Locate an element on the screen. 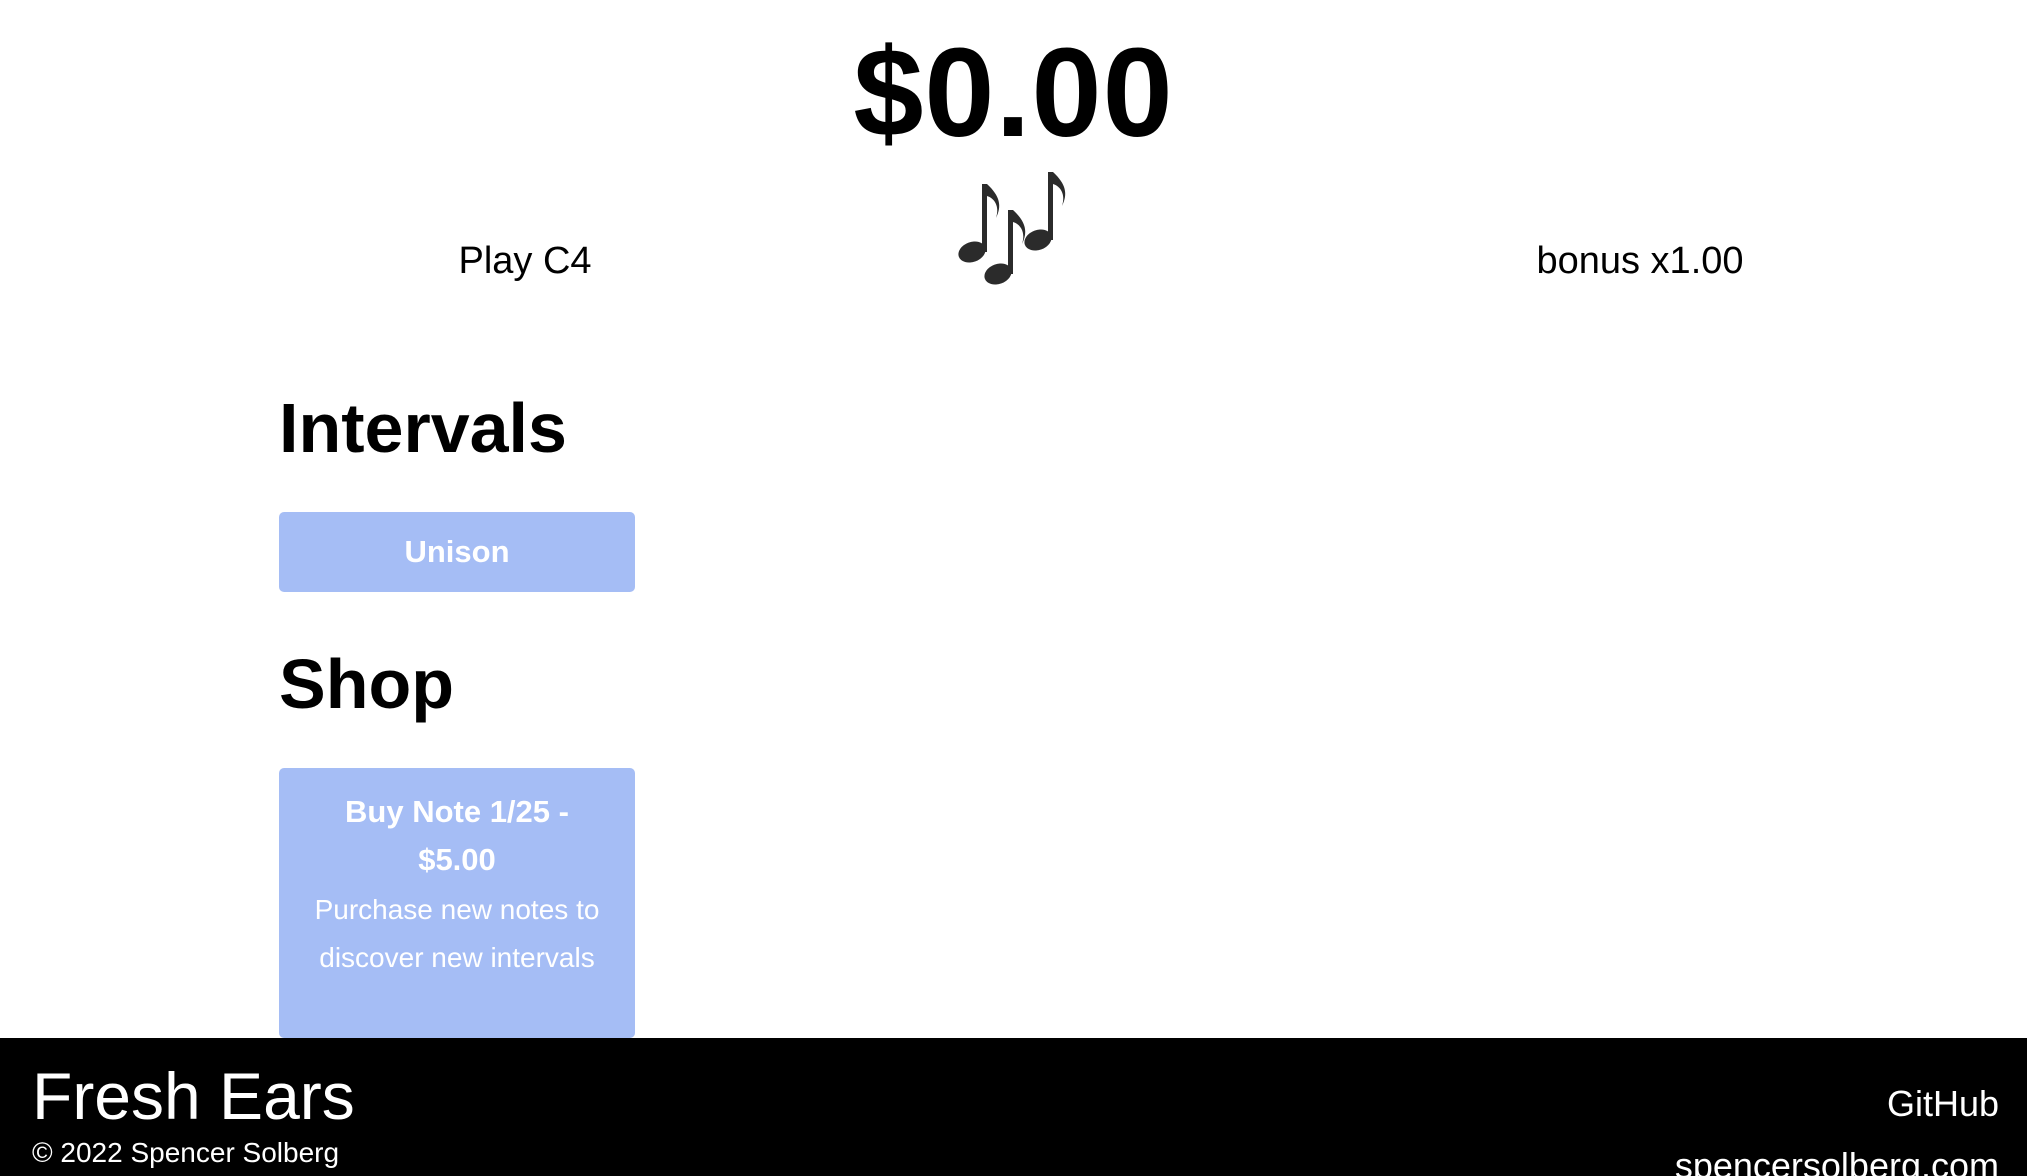  github-link: GitHub is located at coordinates (1943, 1104).